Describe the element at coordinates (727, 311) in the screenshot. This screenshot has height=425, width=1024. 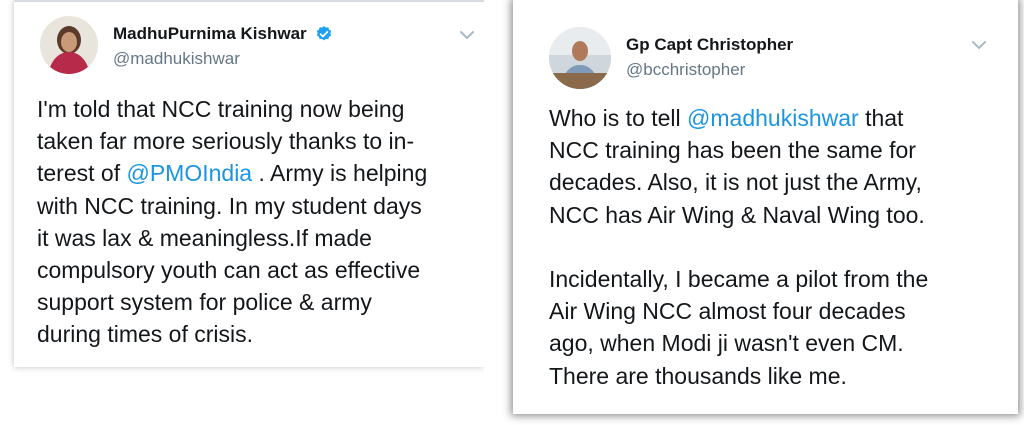
I see `tweet-text-segment: Air Wing NCC almost four decades` at that location.